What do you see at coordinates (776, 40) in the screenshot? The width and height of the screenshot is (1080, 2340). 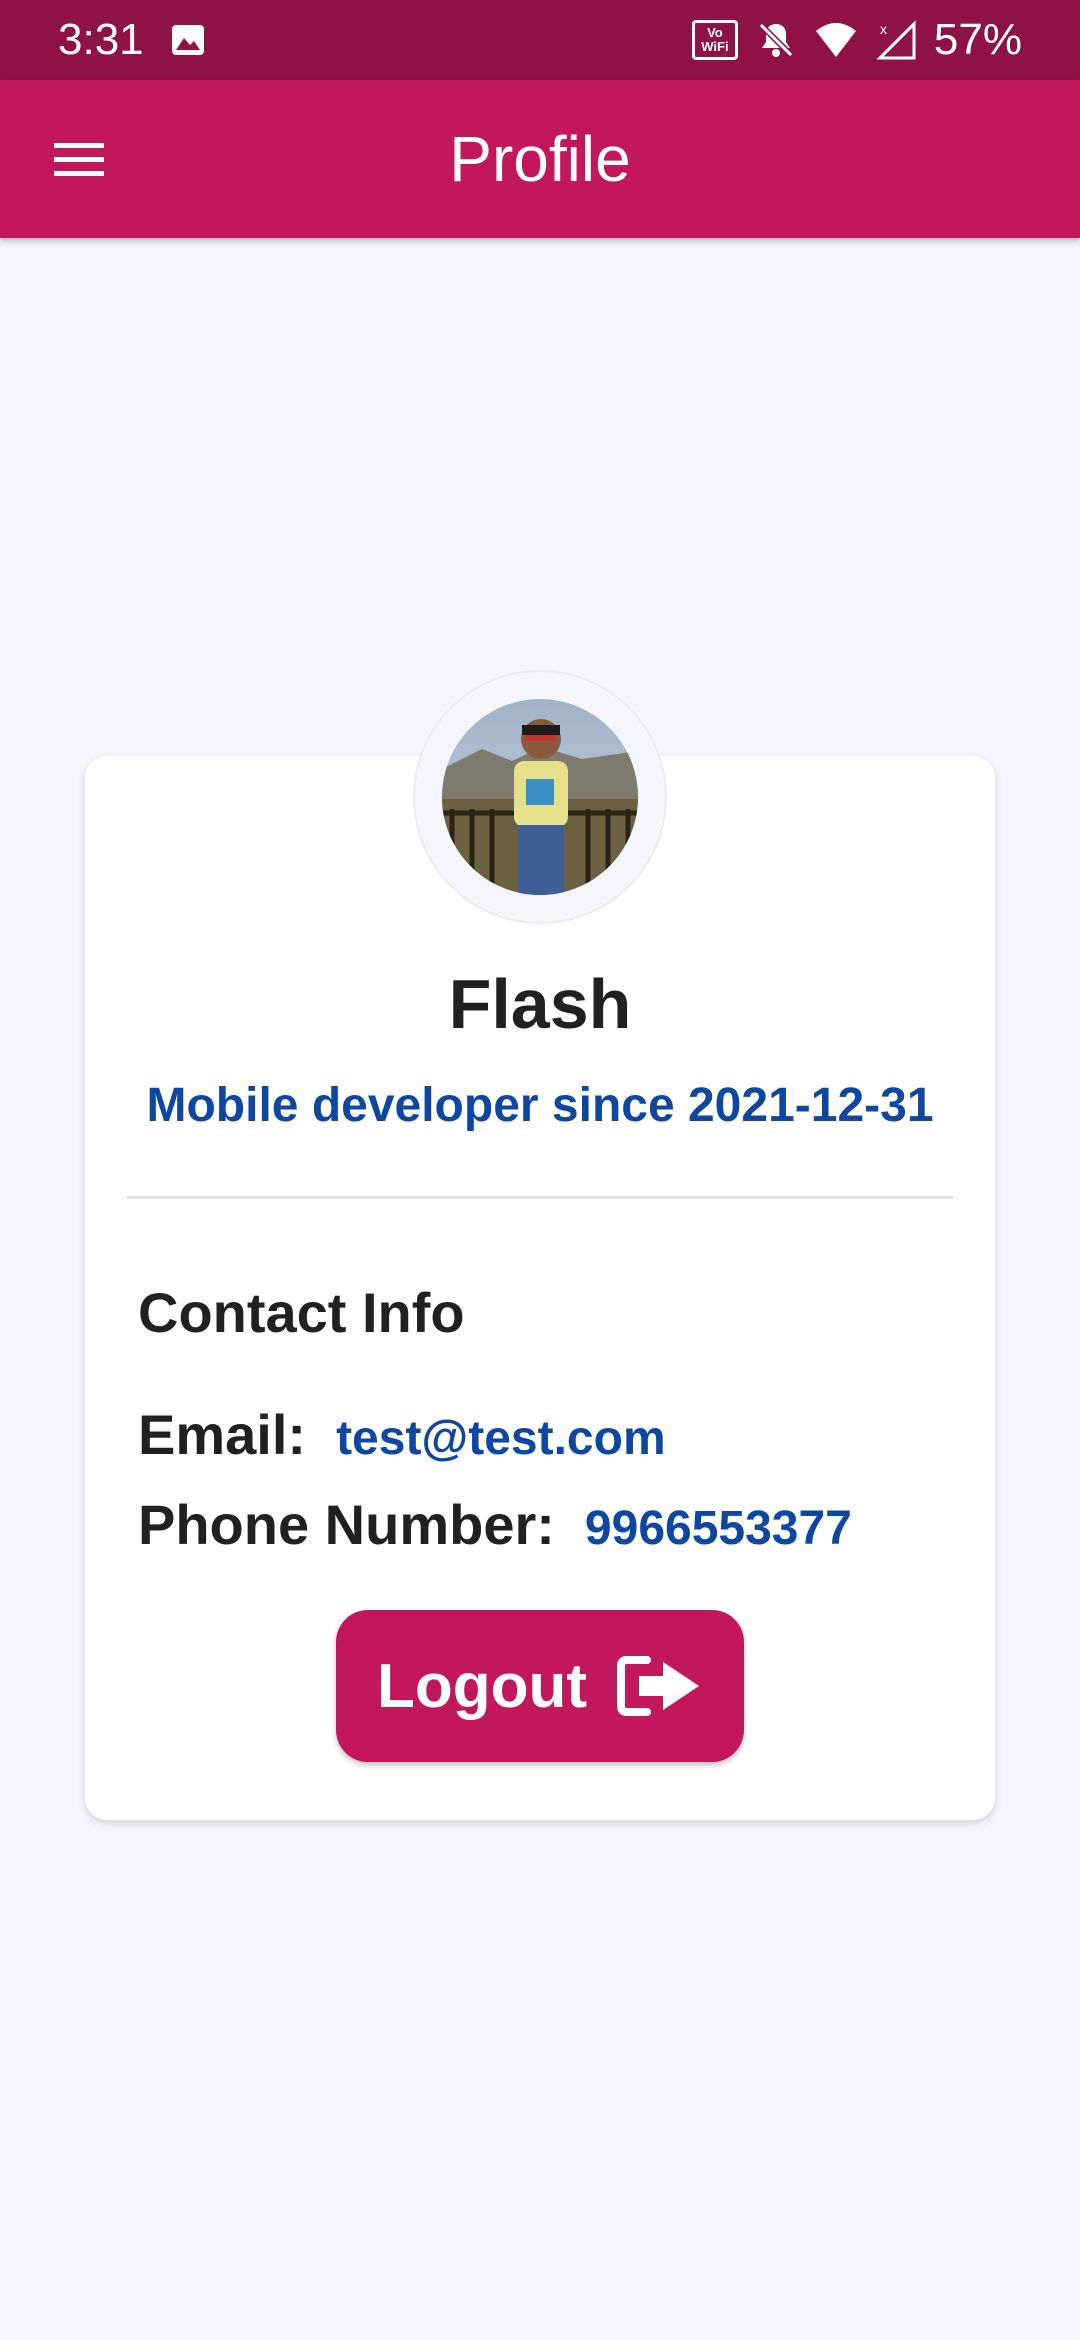 I see `bell-off-icon` at bounding box center [776, 40].